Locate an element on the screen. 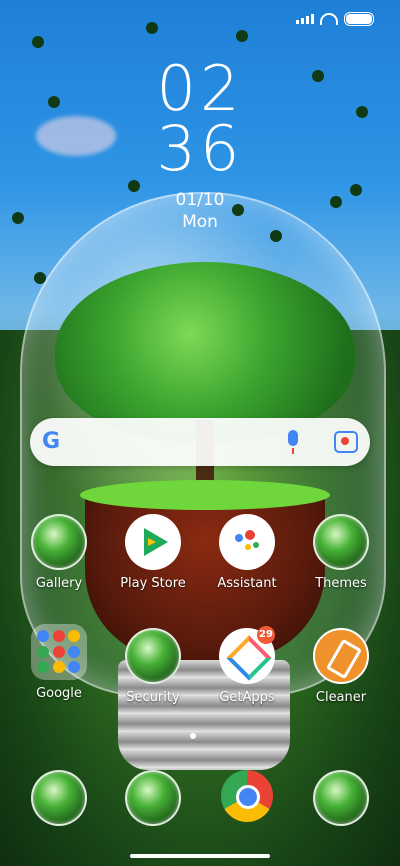 This screenshot has height=866, width=400. chrome-icon is located at coordinates (247, 796).